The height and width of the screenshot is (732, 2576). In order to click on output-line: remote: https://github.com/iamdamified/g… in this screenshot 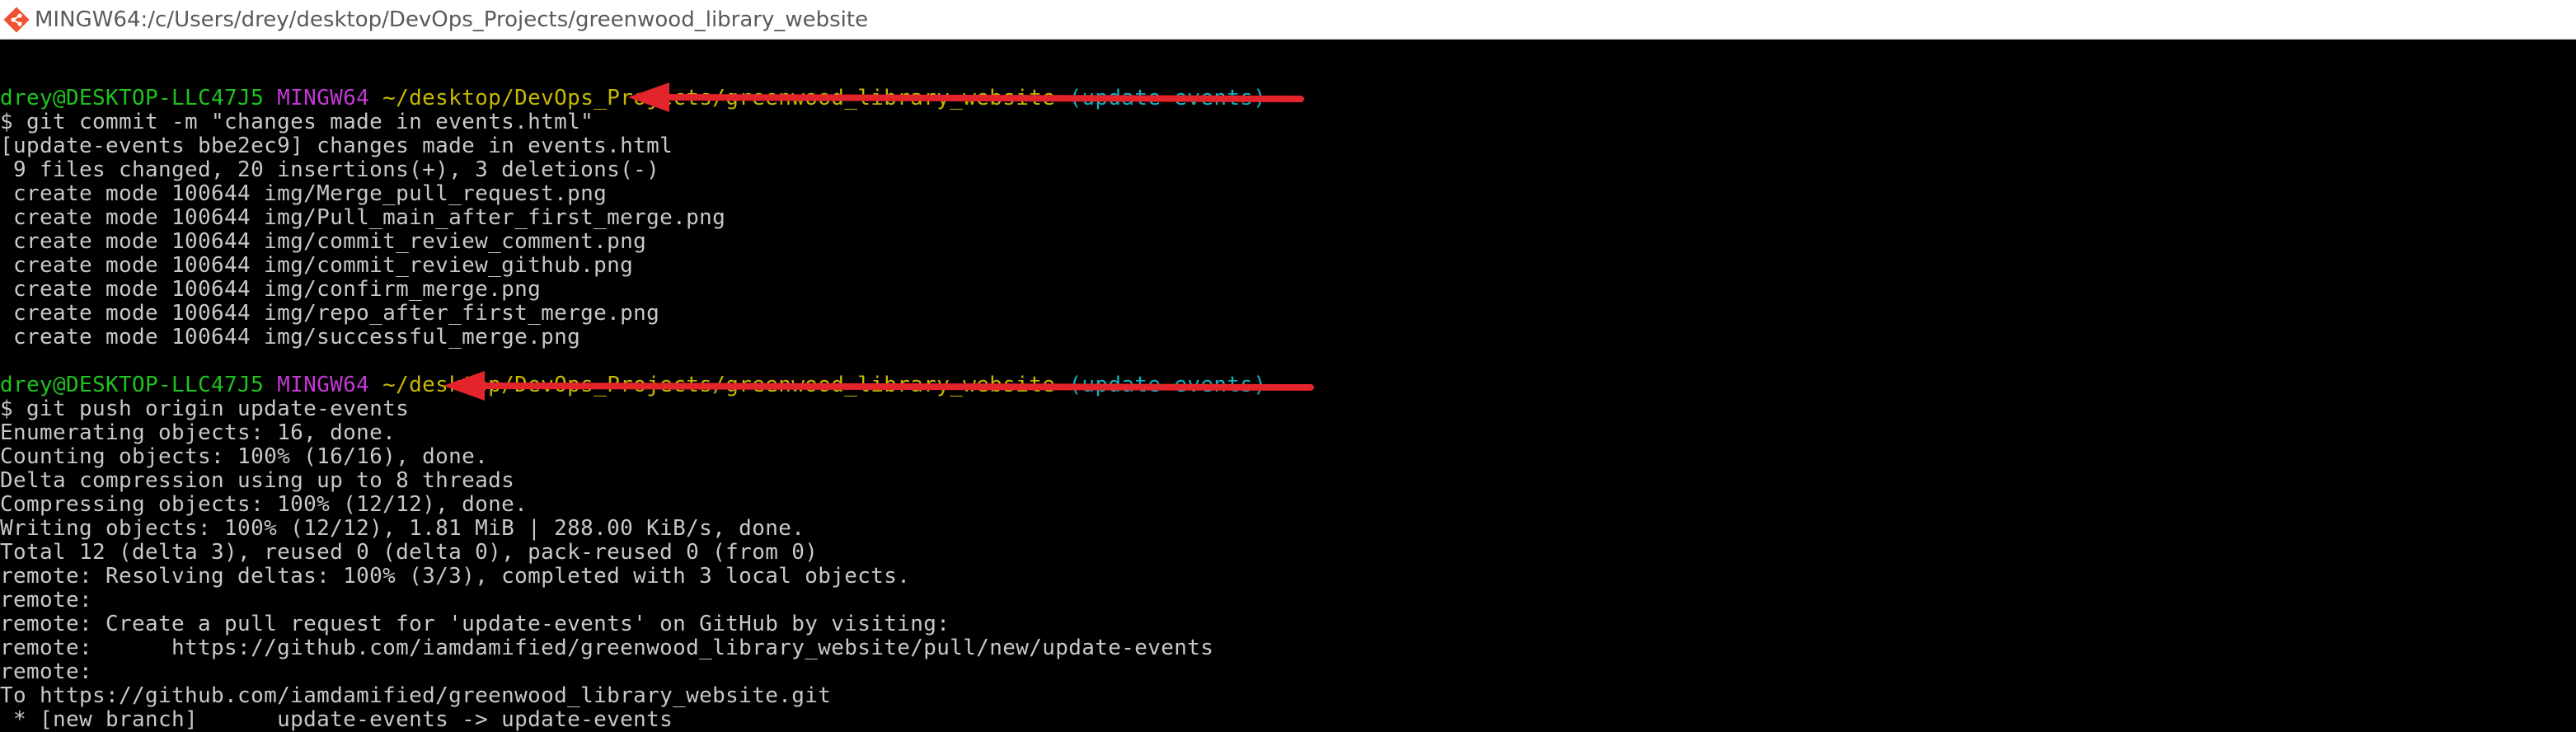, I will do `click(607, 648)`.